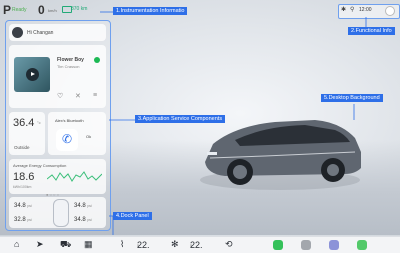 The width and height of the screenshot is (400, 253). Describe the element at coordinates (22, 147) in the screenshot. I see `temperature-label: Outside` at that location.